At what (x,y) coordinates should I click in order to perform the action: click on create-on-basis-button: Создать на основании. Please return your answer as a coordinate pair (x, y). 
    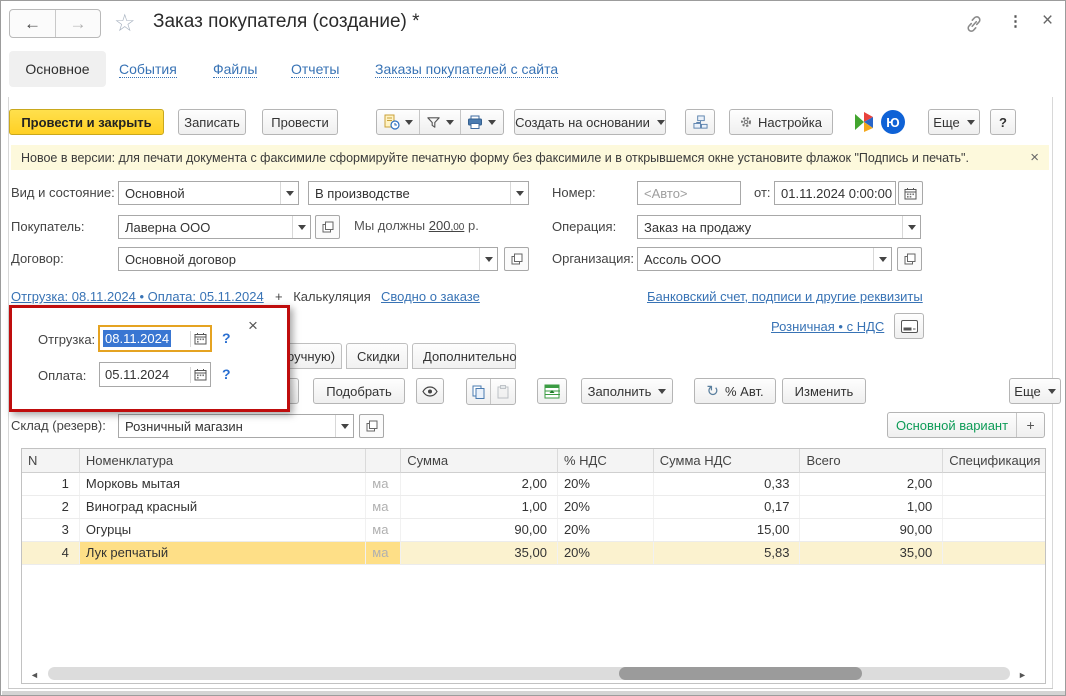
    Looking at the image, I should click on (590, 122).